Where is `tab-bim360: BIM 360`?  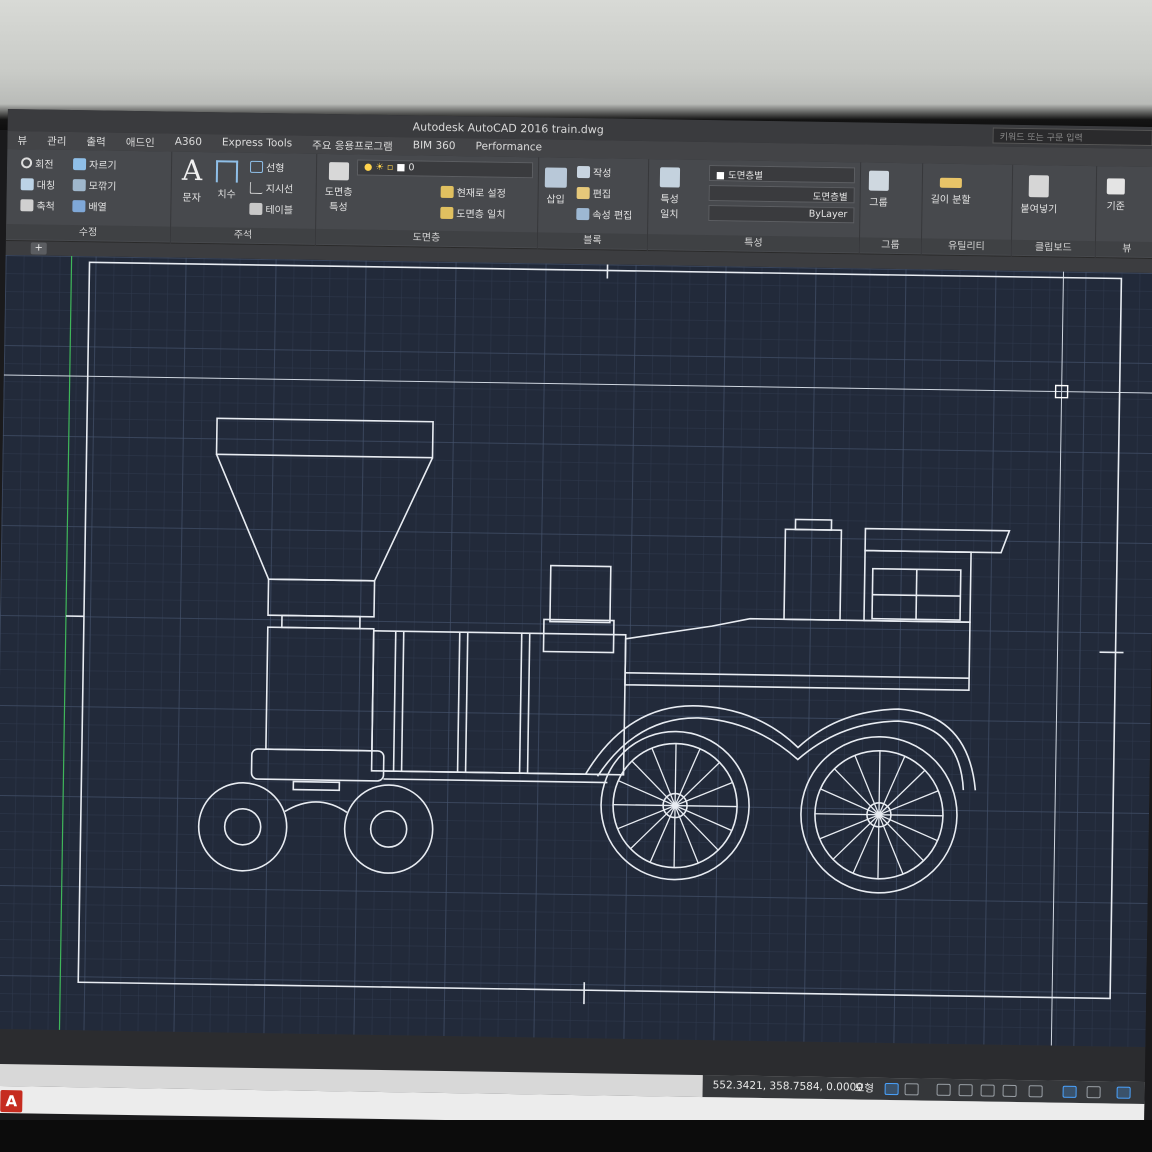 tab-bim360: BIM 360 is located at coordinates (434, 146).